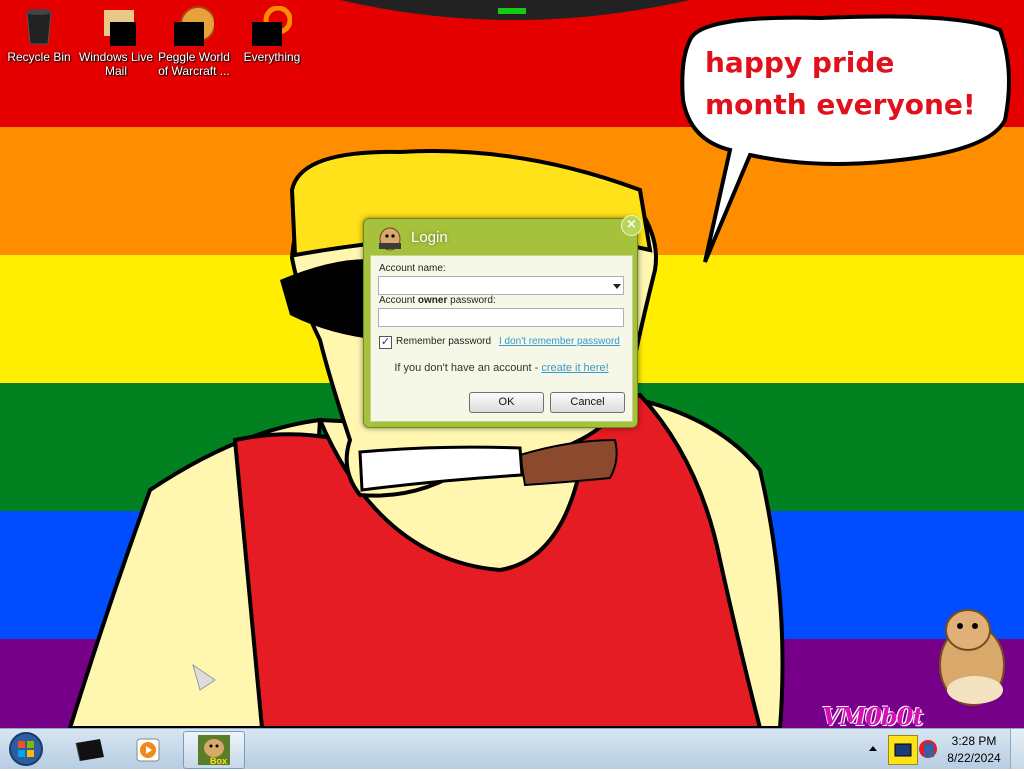 This screenshot has height=771, width=1024. I want to click on clock-date: 8/22/2024, so click(974, 758).